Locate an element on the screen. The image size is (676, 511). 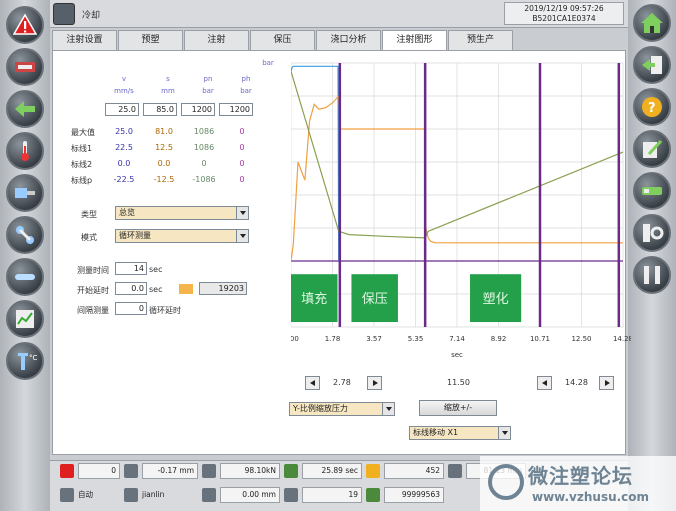
ejector-position: 0.00 mm is located at coordinates (250, 495).